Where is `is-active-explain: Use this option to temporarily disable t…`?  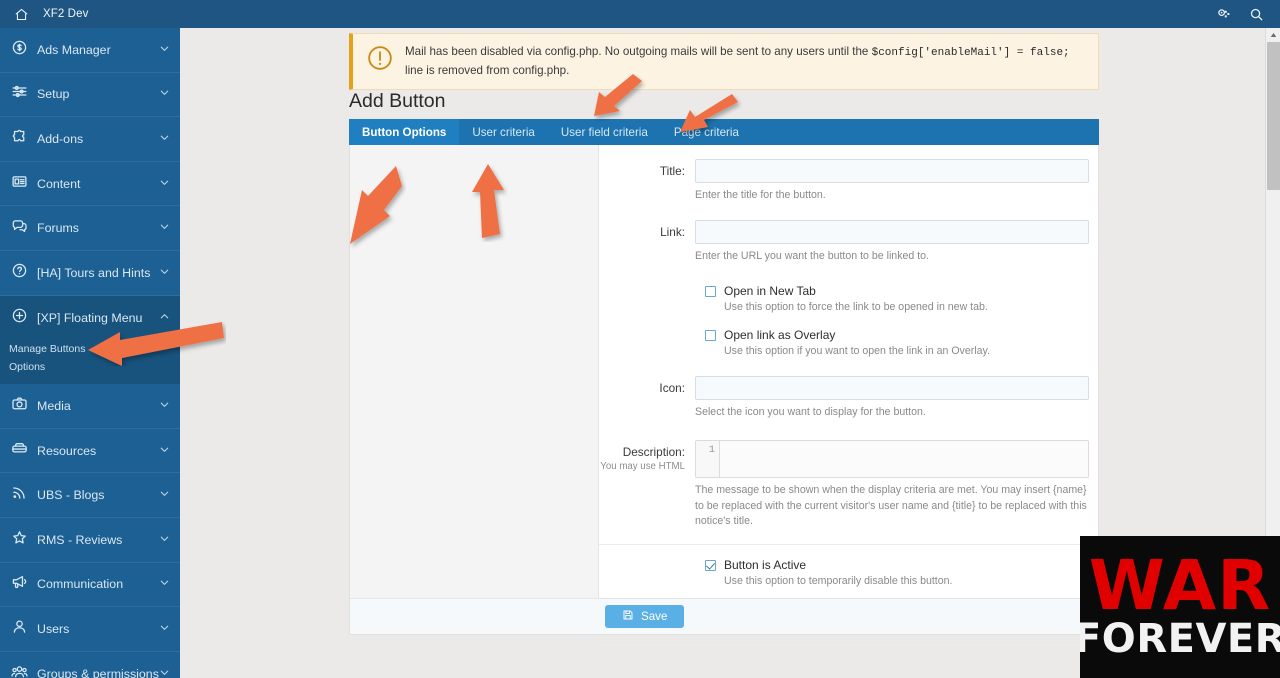
is-active-explain: Use this option to temporarily disable t… is located at coordinates (838, 581).